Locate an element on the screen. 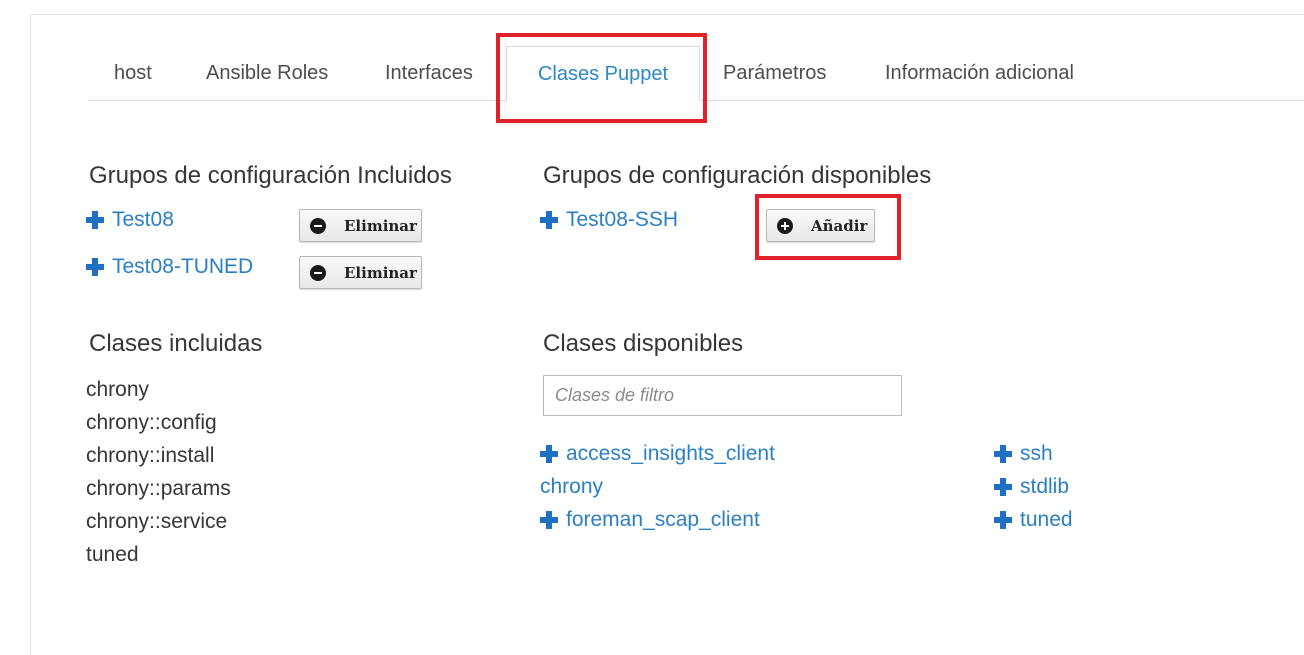  tab-host: host is located at coordinates (133, 73).